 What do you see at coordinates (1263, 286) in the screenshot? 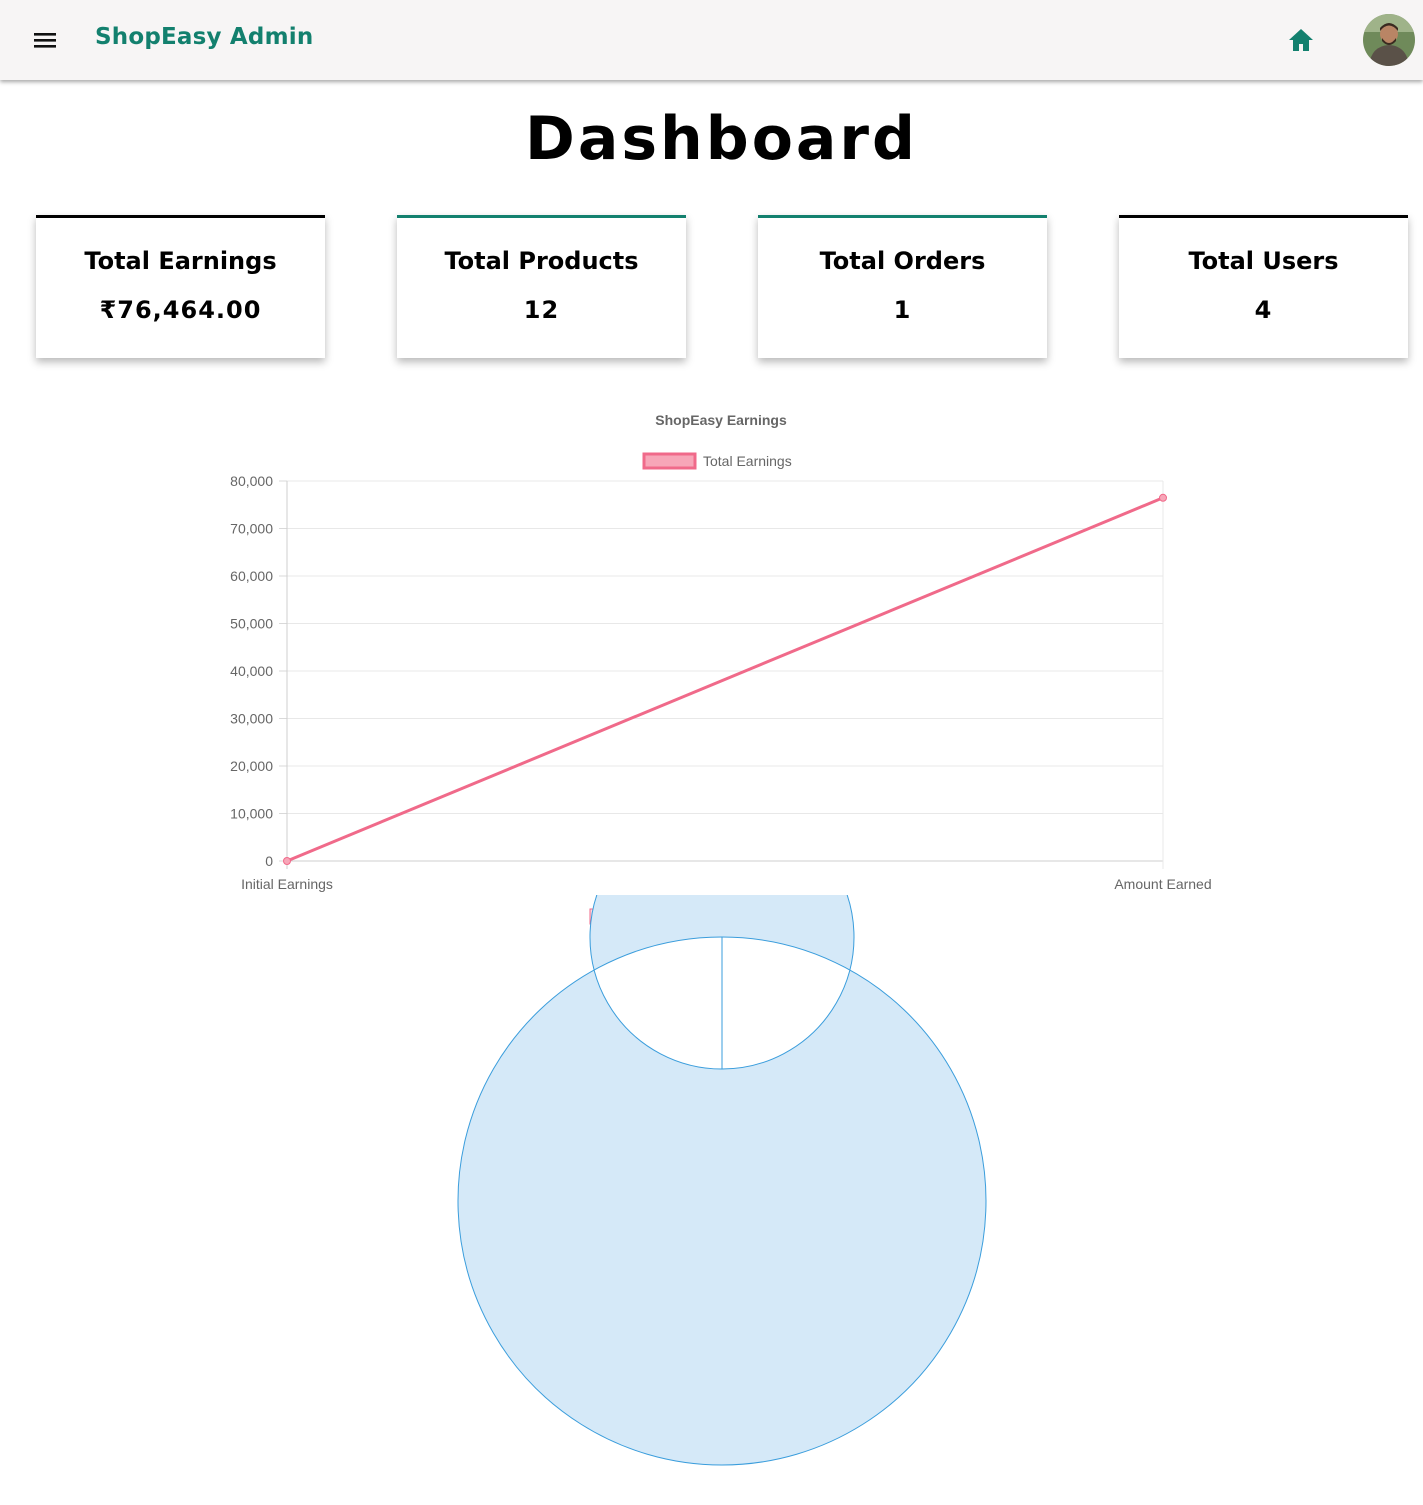
I see `total-users-card: Total Users 4` at bounding box center [1263, 286].